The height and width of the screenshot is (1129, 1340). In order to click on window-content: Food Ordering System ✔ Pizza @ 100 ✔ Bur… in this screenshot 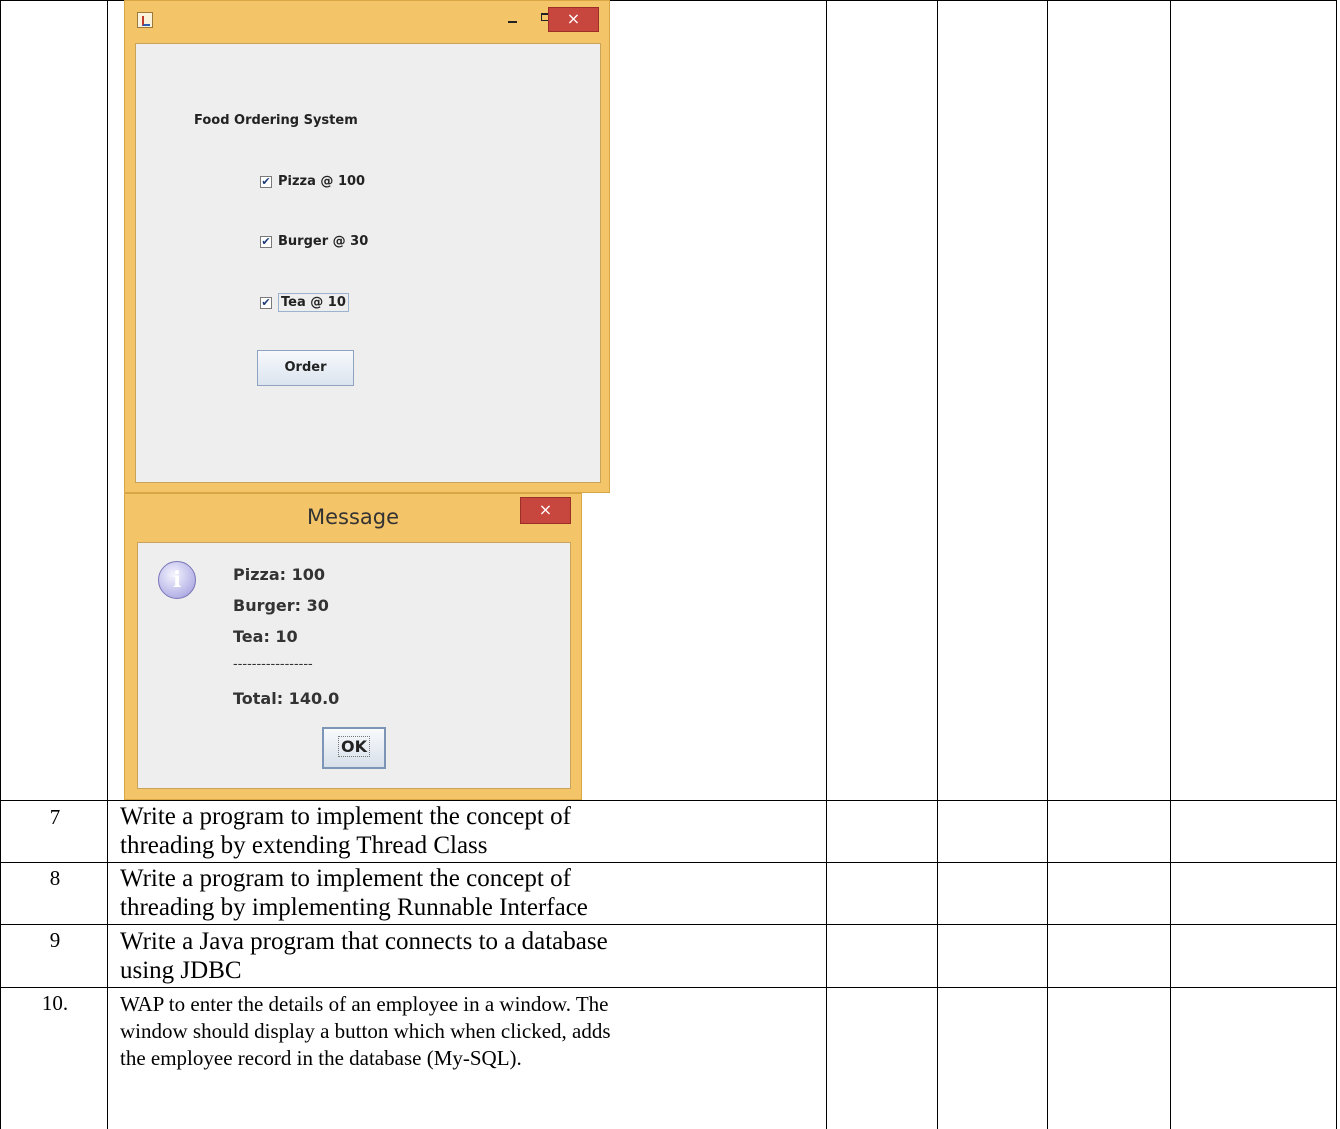, I will do `click(368, 263)`.